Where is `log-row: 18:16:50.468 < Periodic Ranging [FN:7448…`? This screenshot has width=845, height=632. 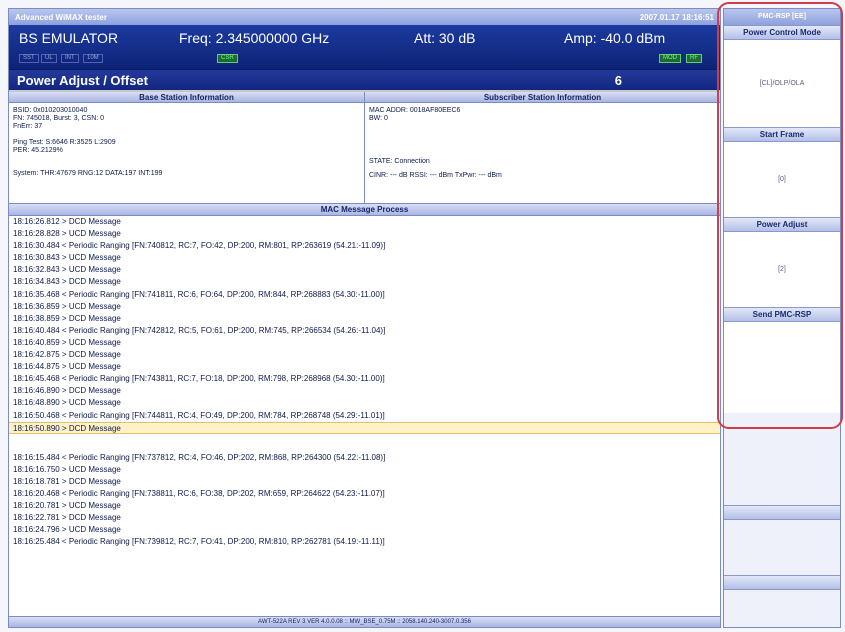 log-row: 18:16:50.468 < Periodic Ranging [FN:7448… is located at coordinates (364, 416).